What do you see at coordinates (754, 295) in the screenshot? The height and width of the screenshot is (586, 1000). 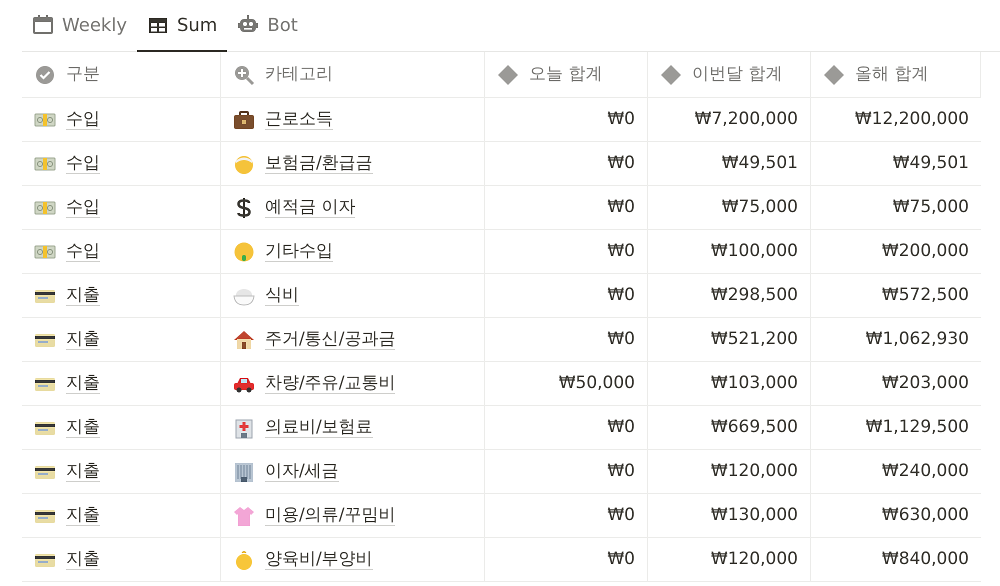 I see `amount-cell-text: ₩298,500` at bounding box center [754, 295].